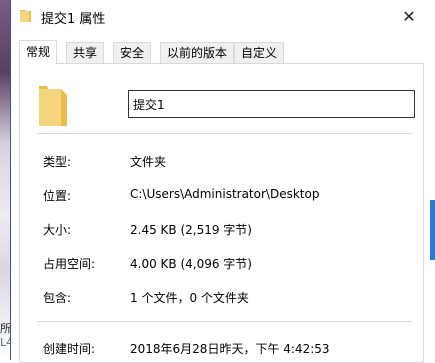 The height and width of the screenshot is (363, 435). I want to click on type-label: 类型:, so click(57, 162).